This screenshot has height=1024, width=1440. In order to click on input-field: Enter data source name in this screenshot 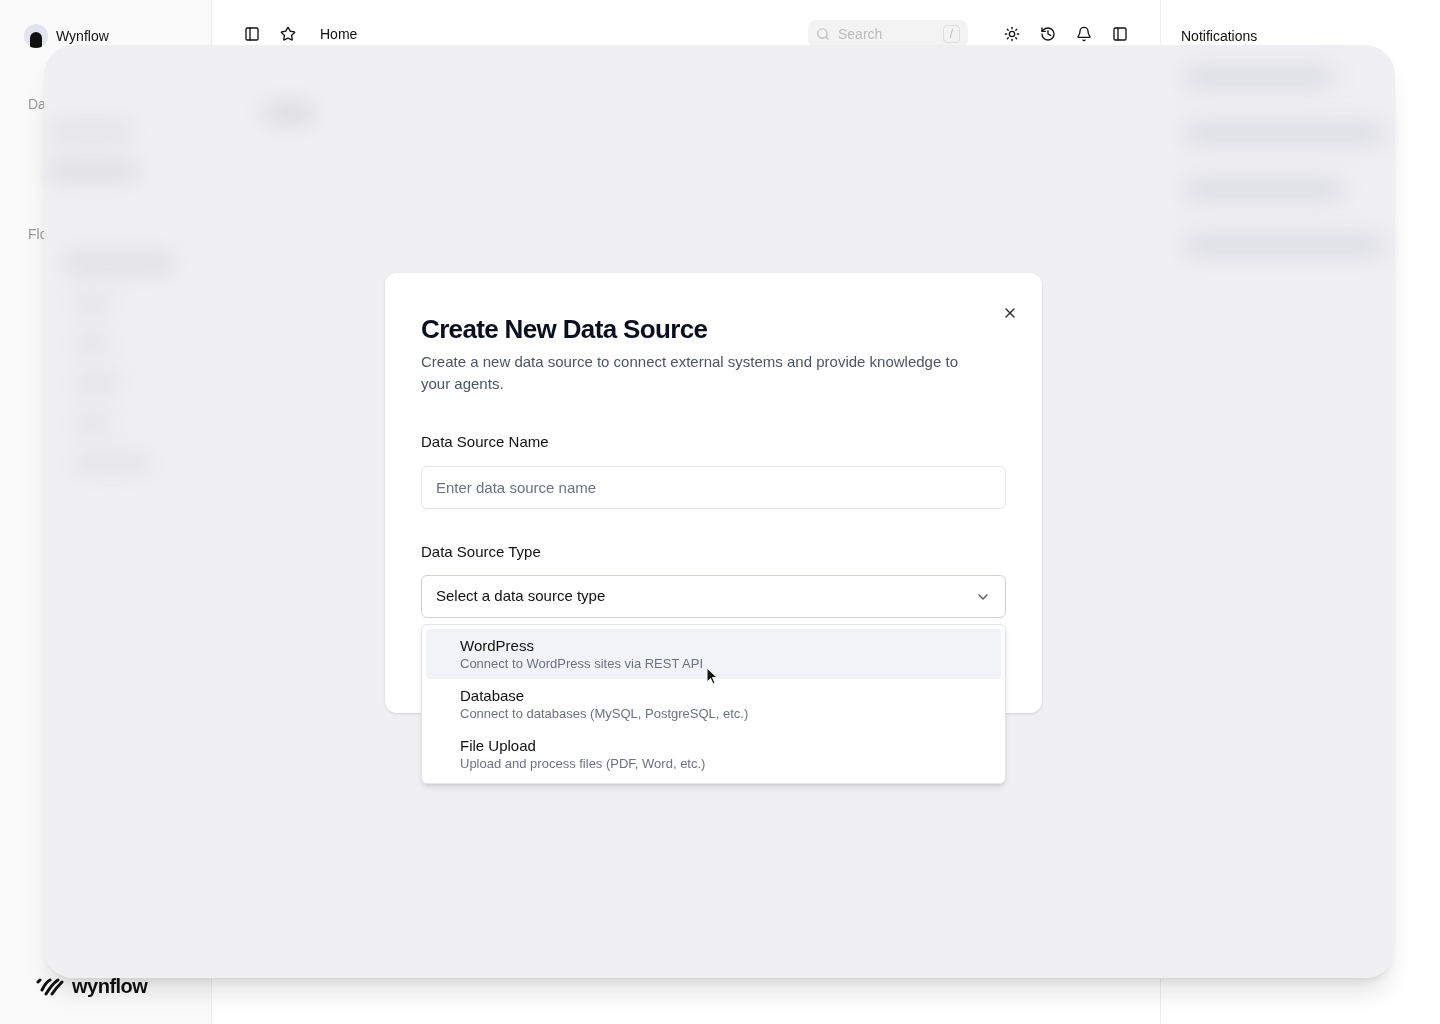, I will do `click(713, 487)`.